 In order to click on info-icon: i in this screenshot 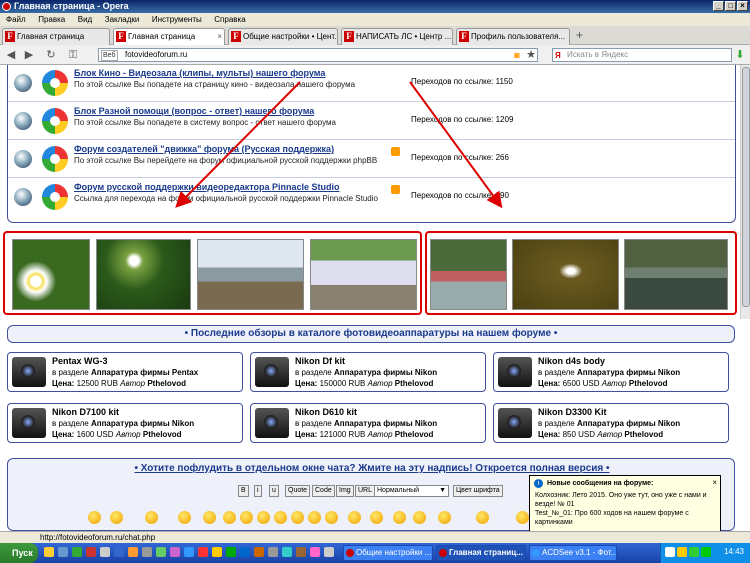, I will do `click(538, 483)`.